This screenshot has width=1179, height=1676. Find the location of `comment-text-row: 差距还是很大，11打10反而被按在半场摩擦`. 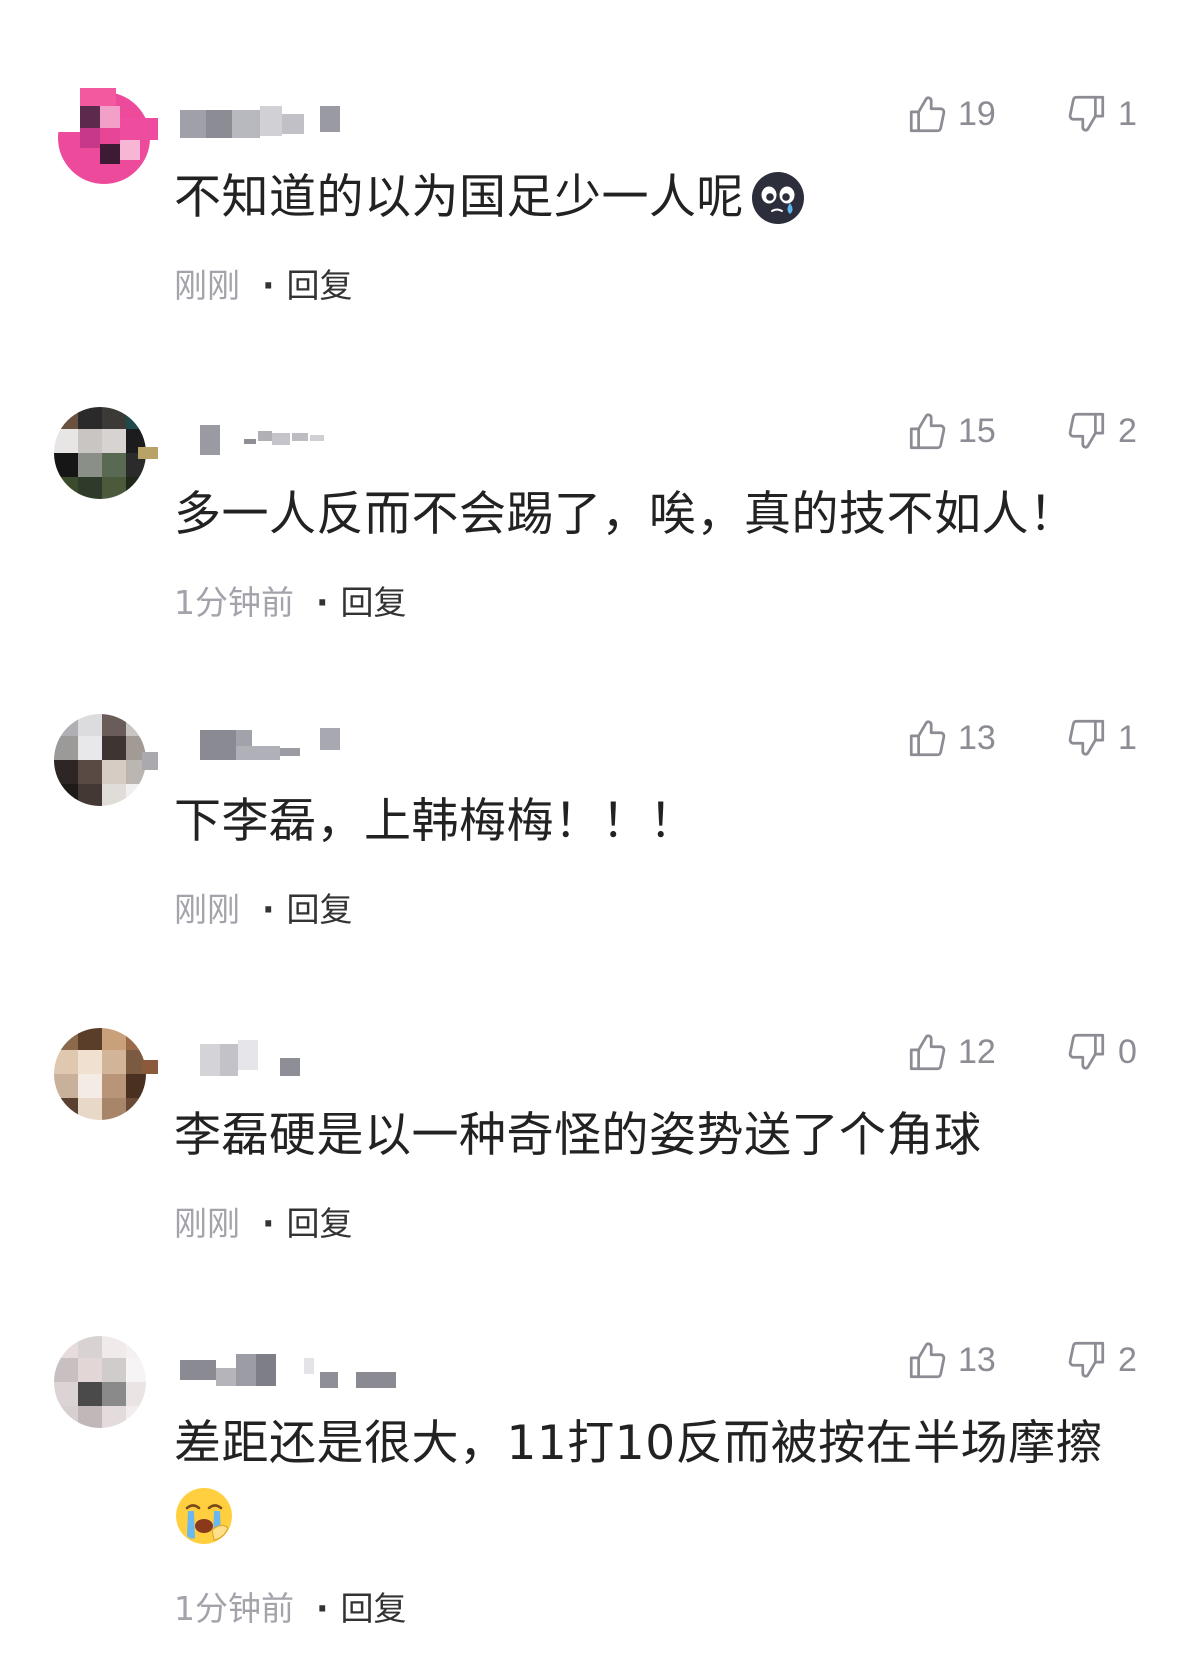

comment-text-row: 差距还是很大，11打10反而被按在半场摩擦 is located at coordinates (638, 1444).